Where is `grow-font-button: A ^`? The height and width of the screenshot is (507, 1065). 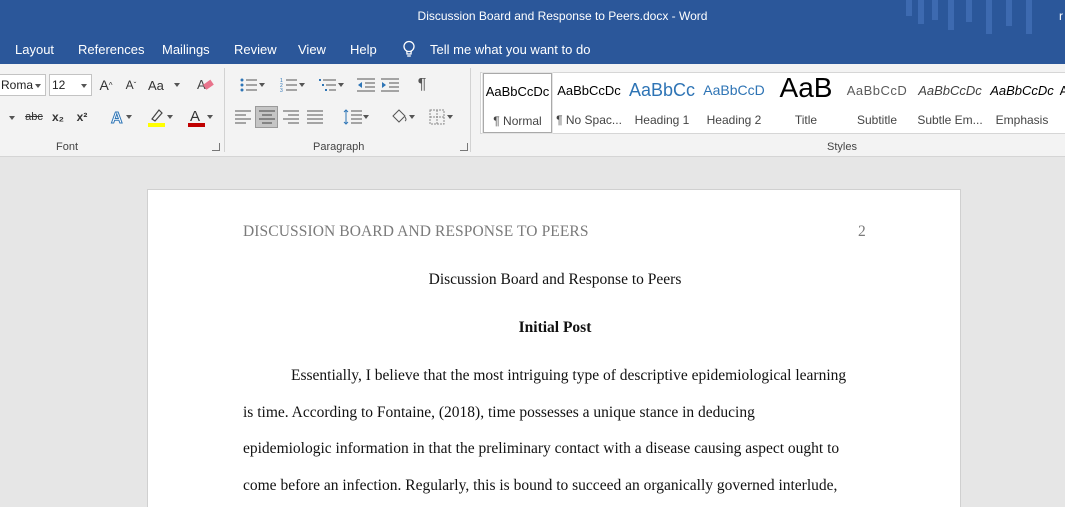 grow-font-button: A ^ is located at coordinates (106, 85).